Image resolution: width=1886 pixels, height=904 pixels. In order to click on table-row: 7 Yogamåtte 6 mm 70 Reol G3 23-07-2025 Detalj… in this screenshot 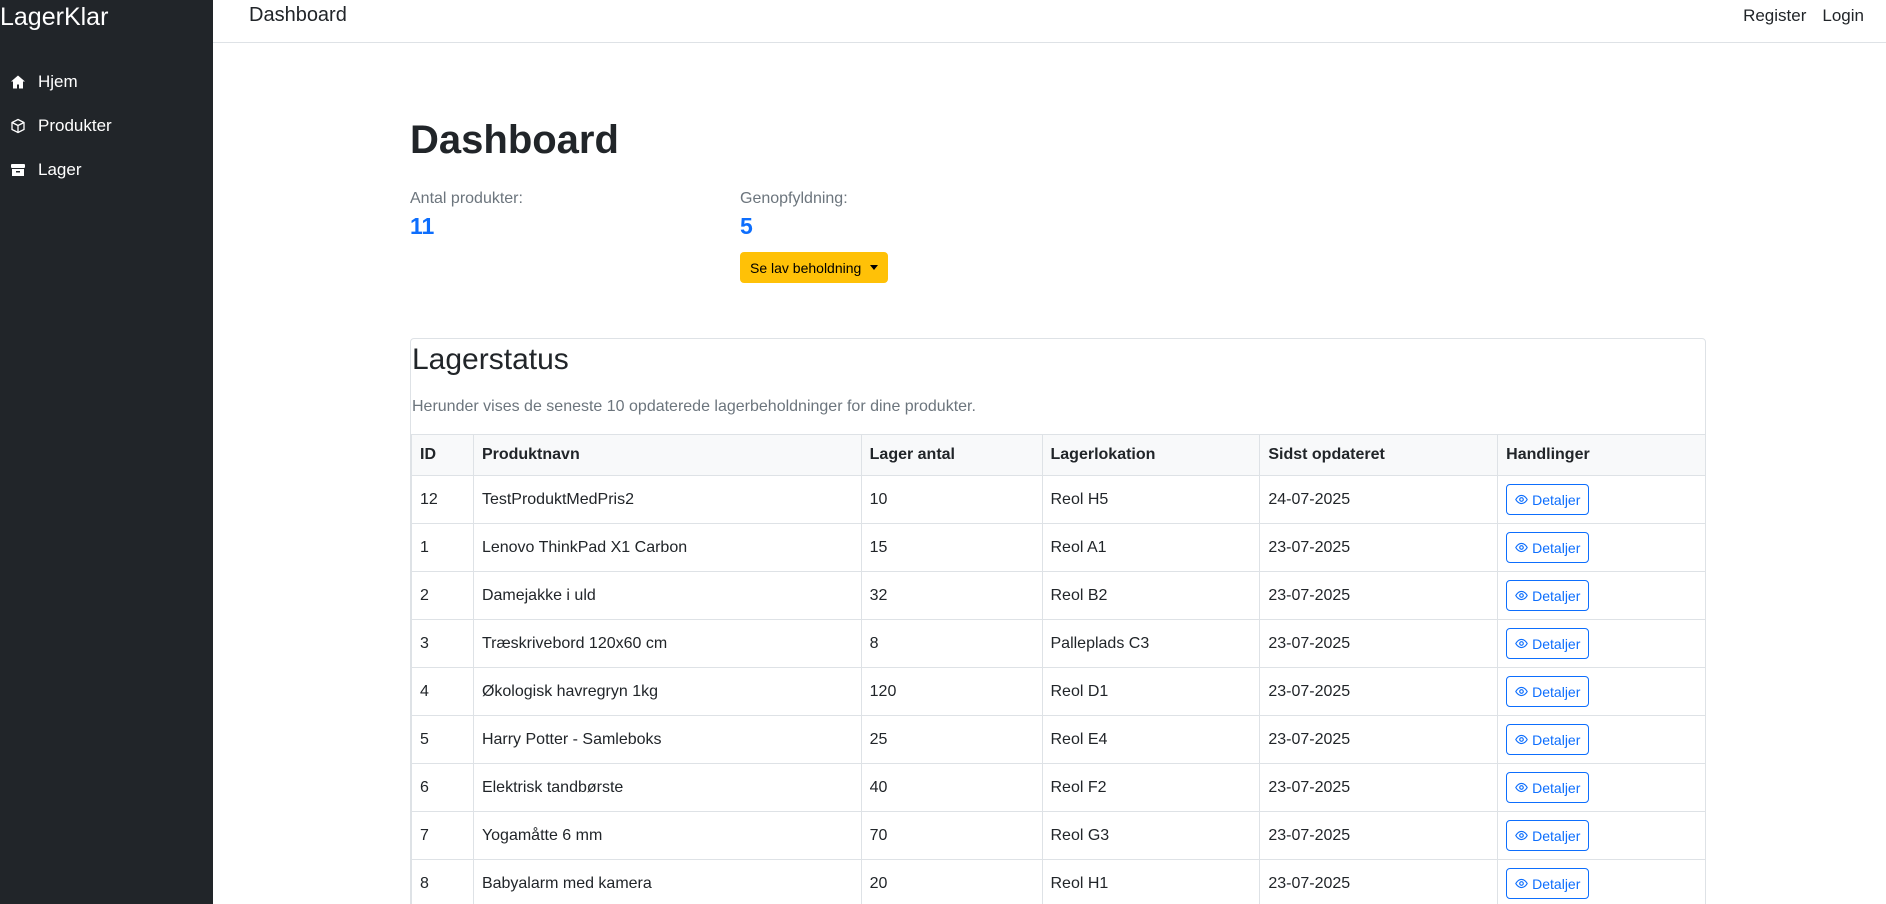, I will do `click(1058, 835)`.